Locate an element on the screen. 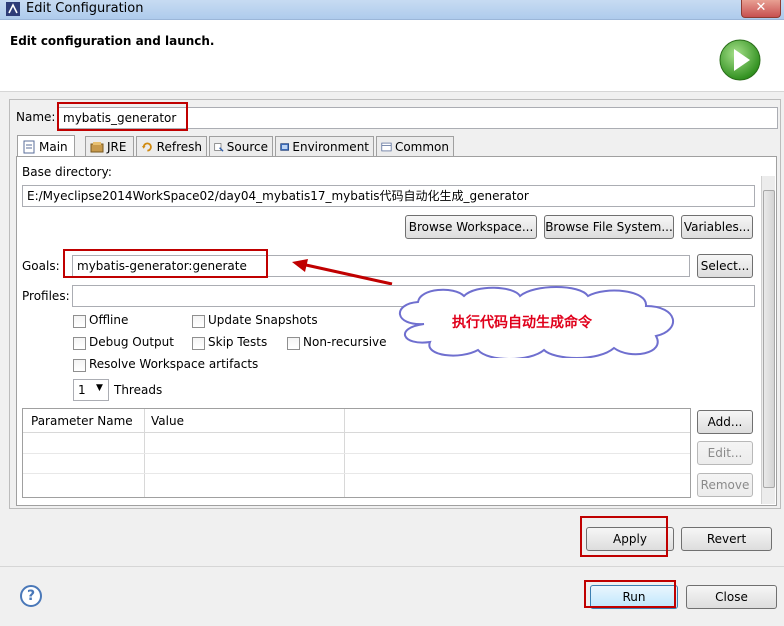 The width and height of the screenshot is (784, 626). help-icon: ? is located at coordinates (31, 596).